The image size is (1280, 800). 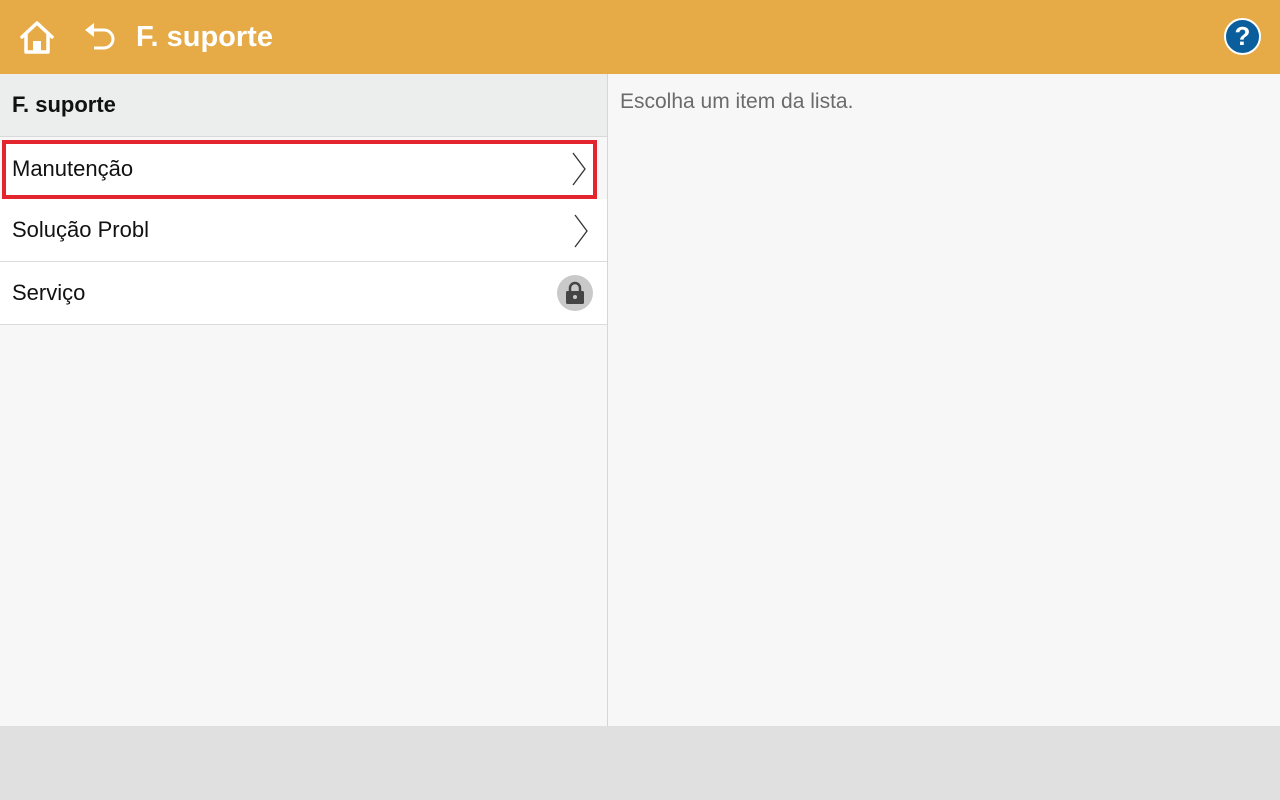 What do you see at coordinates (737, 101) in the screenshot?
I see `empty-selection-hint: Escolha um item da lista.` at bounding box center [737, 101].